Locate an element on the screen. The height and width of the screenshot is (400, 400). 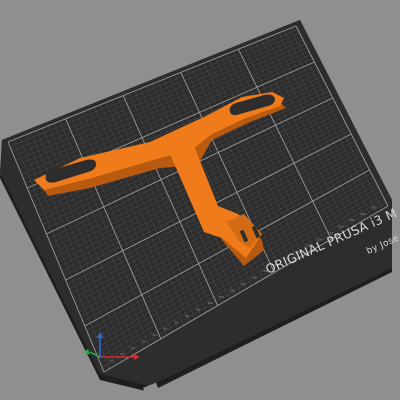
grid-scale-label: 40 is located at coordinates (144, 341).